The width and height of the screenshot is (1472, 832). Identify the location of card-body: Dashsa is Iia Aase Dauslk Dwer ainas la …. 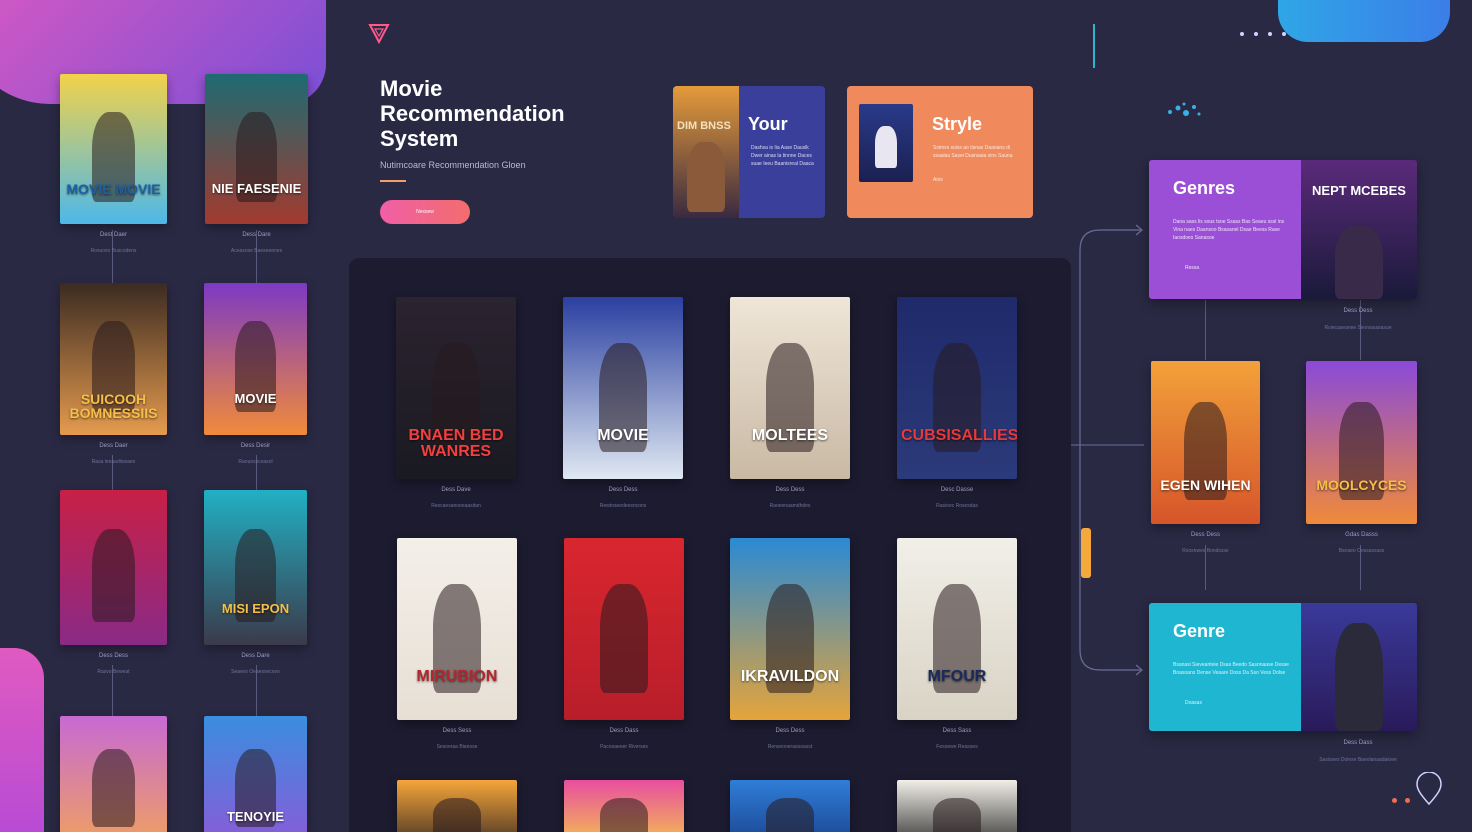
(782, 156).